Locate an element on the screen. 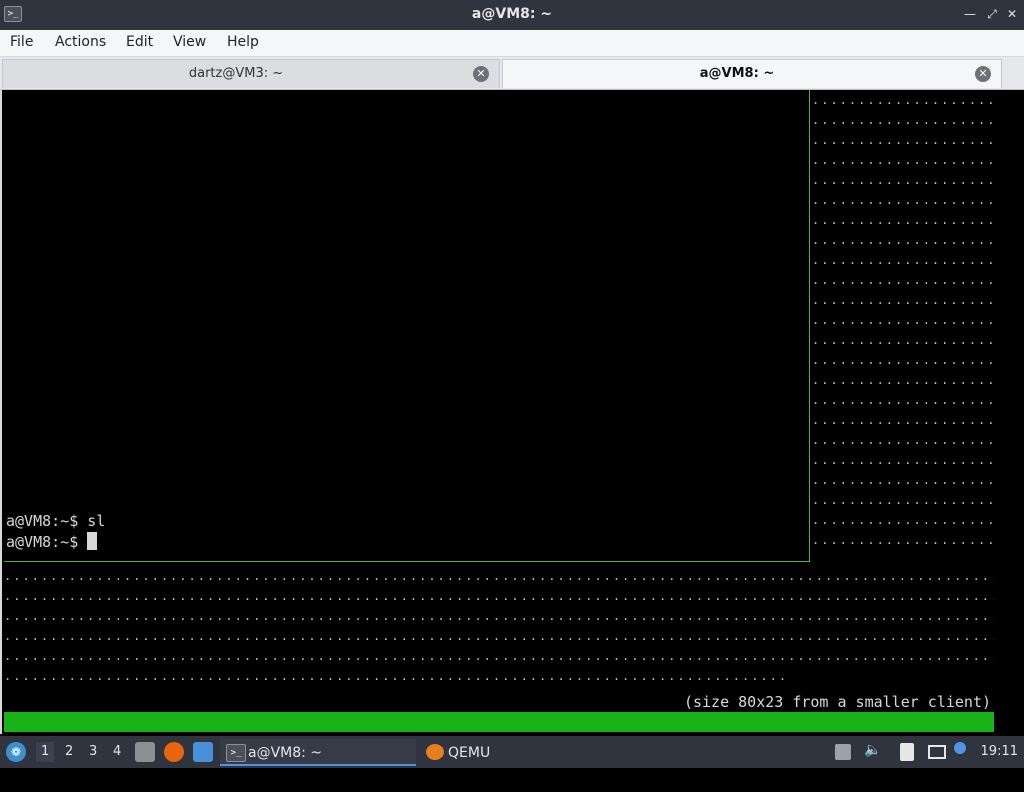 The image size is (1024, 792). terminal-line: a@VM8:~$ sl is located at coordinates (56, 521).